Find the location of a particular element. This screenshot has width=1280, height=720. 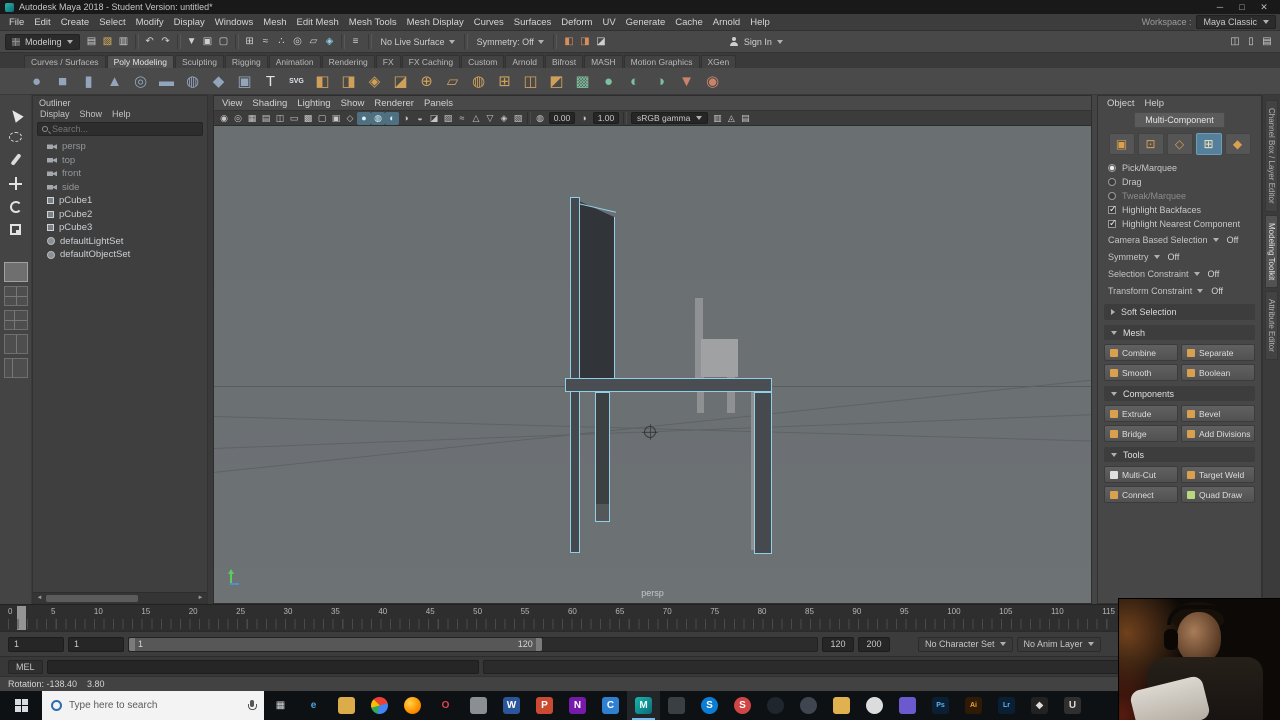

shaded-icon: ● is located at coordinates (364, 118).